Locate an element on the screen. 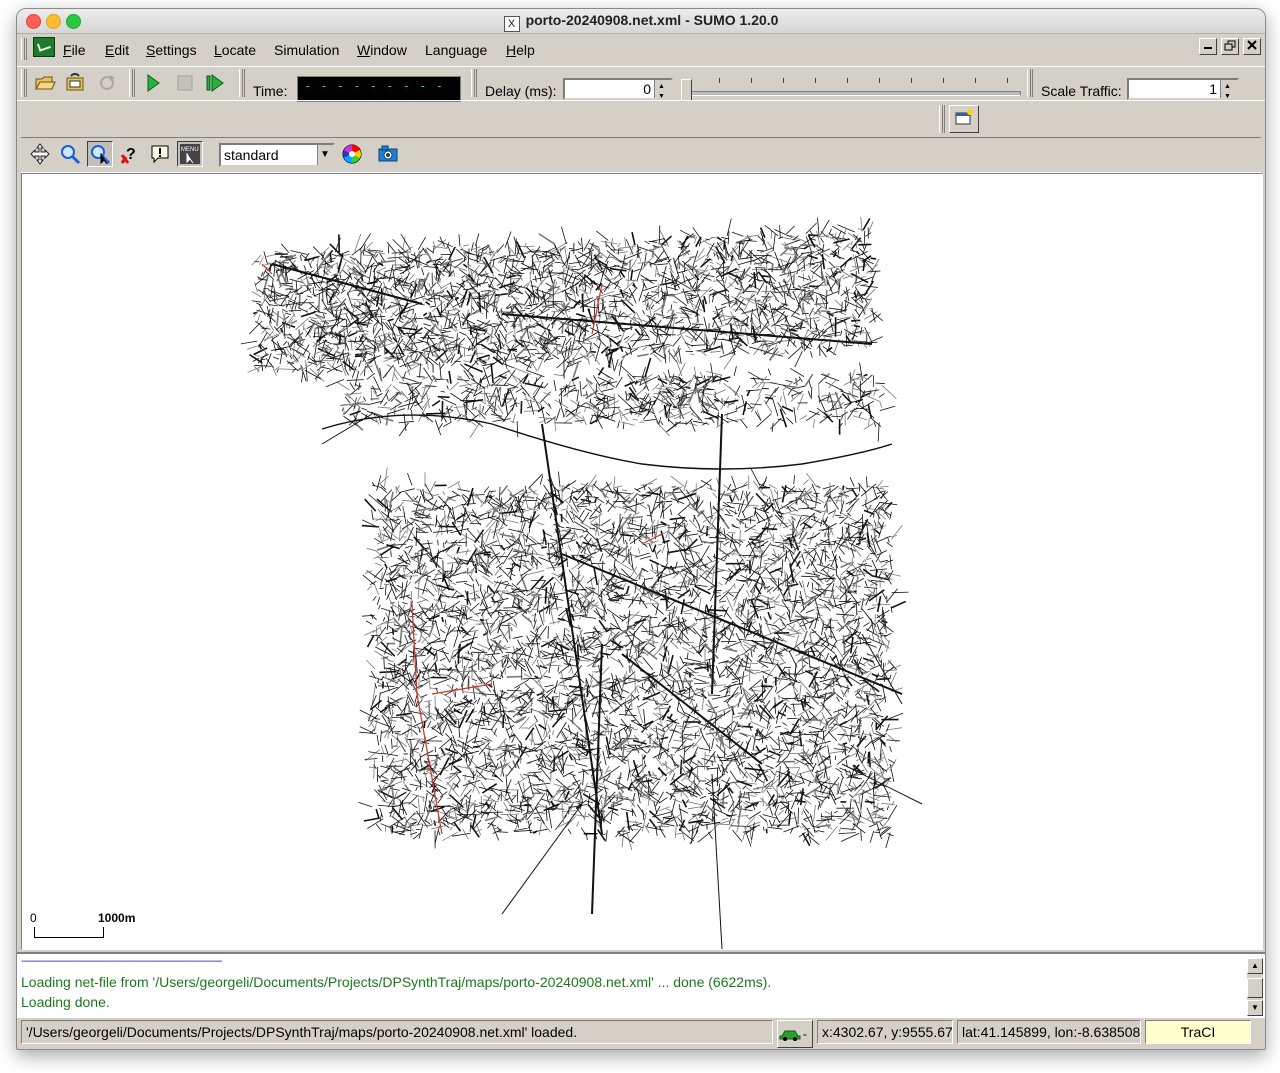 Image resolution: width=1280 pixels, height=1073 pixels. stop-icon is located at coordinates (185, 83).